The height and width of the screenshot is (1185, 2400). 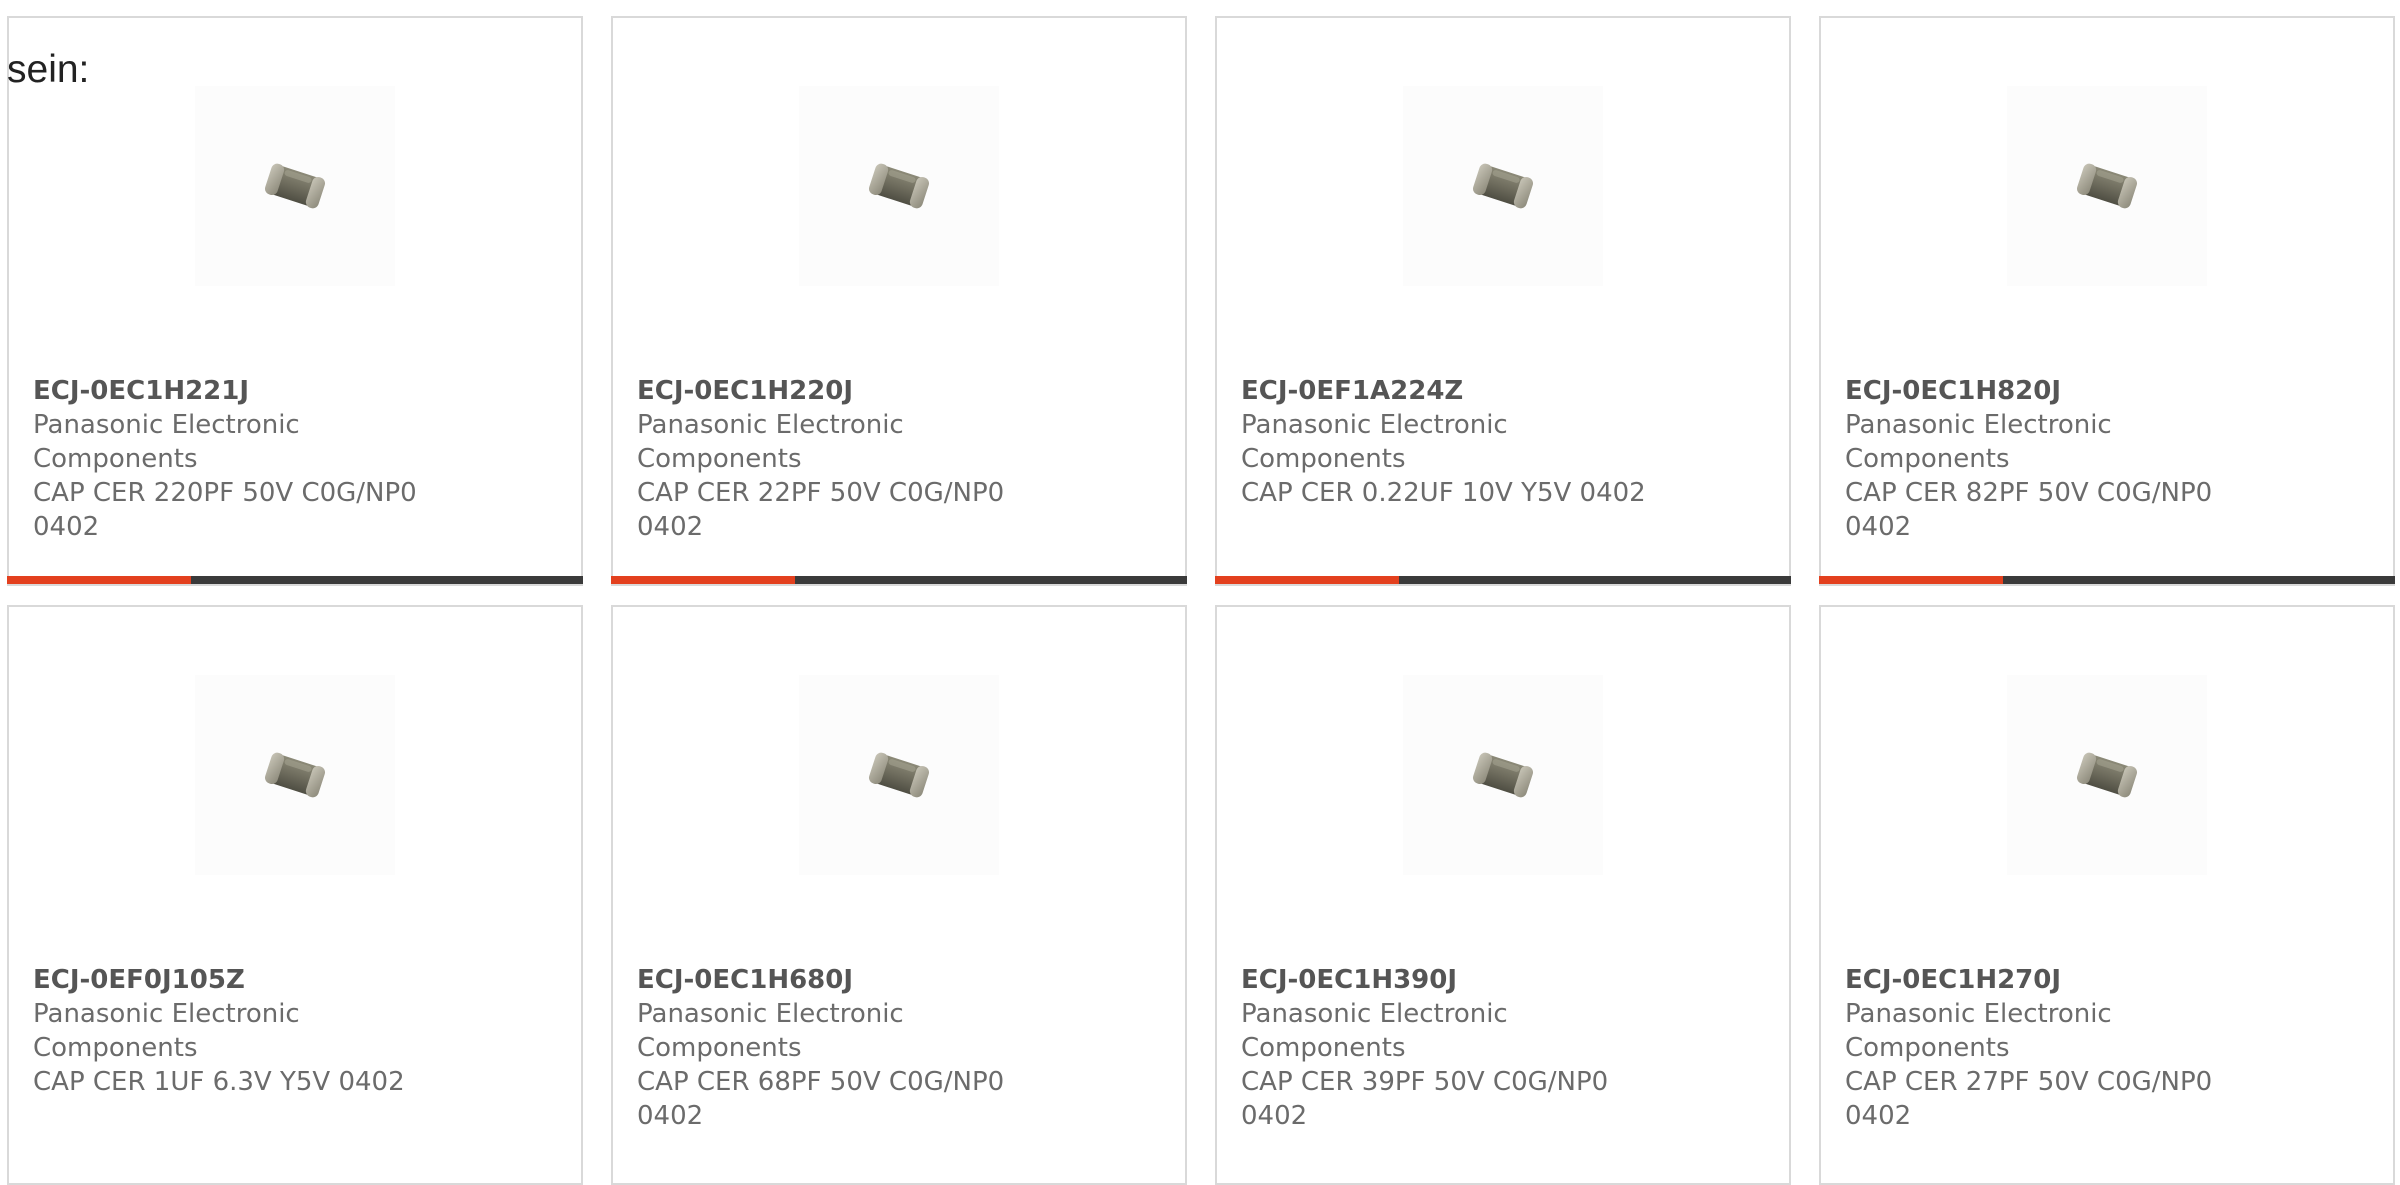 What do you see at coordinates (2029, 1099) in the screenshot?
I see `description: CAP CER 27PF 50V C0G/NP0 0402` at bounding box center [2029, 1099].